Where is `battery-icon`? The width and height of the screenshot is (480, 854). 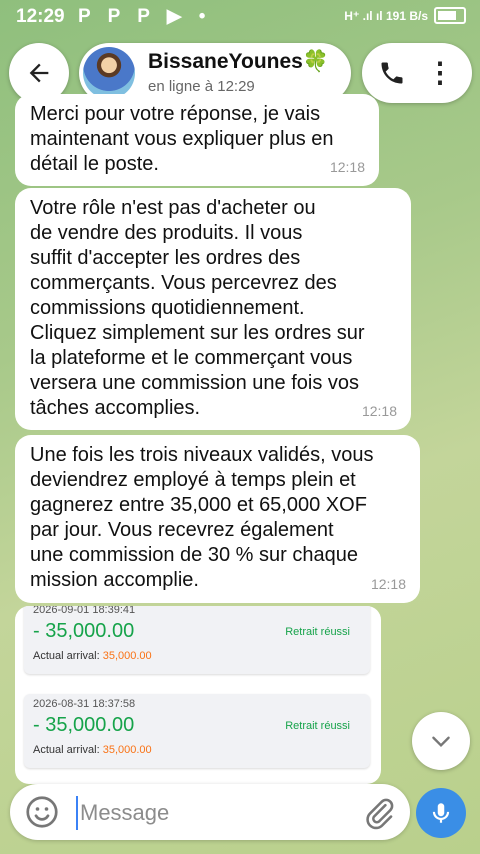 battery-icon is located at coordinates (450, 15).